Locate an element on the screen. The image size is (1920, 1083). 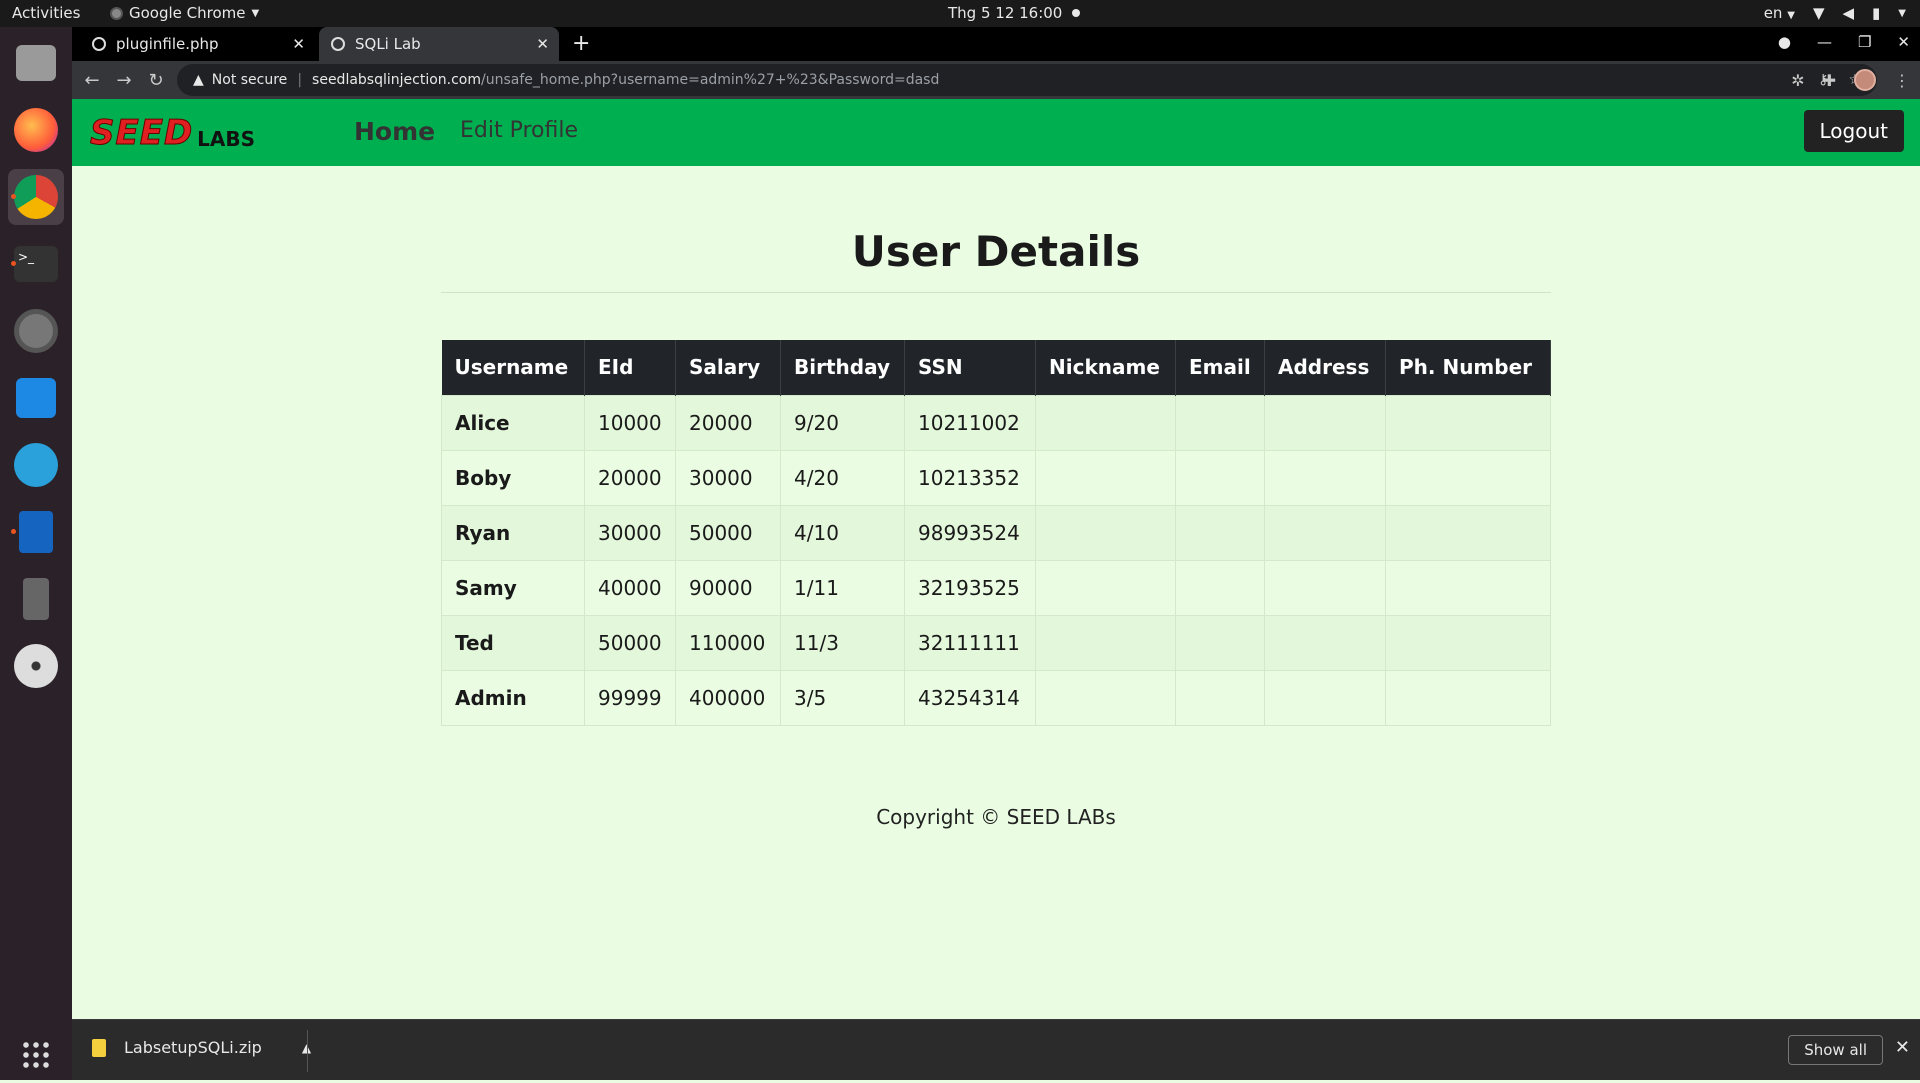
volume-icon: ◀ is located at coordinates (1848, 13).